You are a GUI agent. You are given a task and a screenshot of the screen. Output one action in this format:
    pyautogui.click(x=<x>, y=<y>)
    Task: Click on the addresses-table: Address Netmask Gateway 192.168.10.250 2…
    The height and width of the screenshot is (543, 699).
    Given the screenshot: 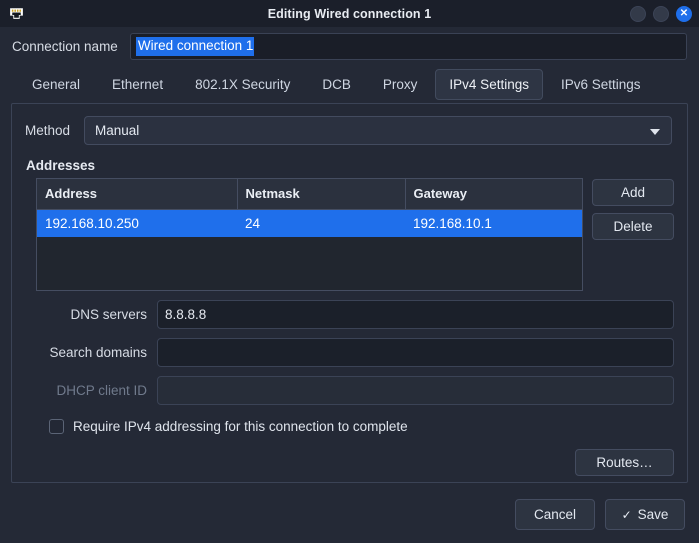 What is the action you would take?
    pyautogui.click(x=309, y=208)
    